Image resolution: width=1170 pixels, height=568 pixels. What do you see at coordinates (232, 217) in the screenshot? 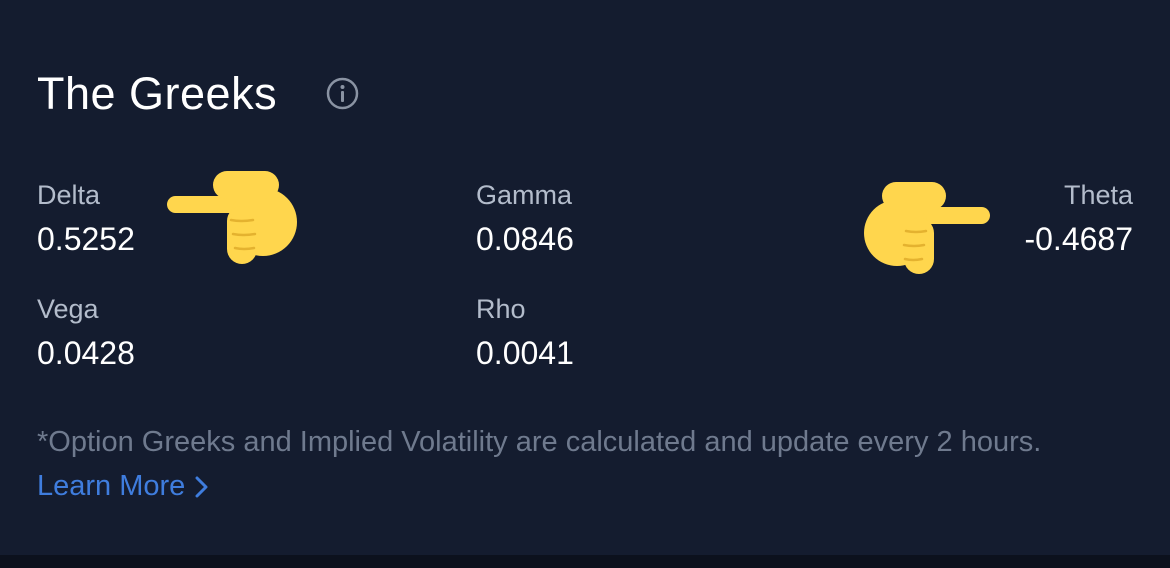
I see `backhand-index-pointing-right-icon` at bounding box center [232, 217].